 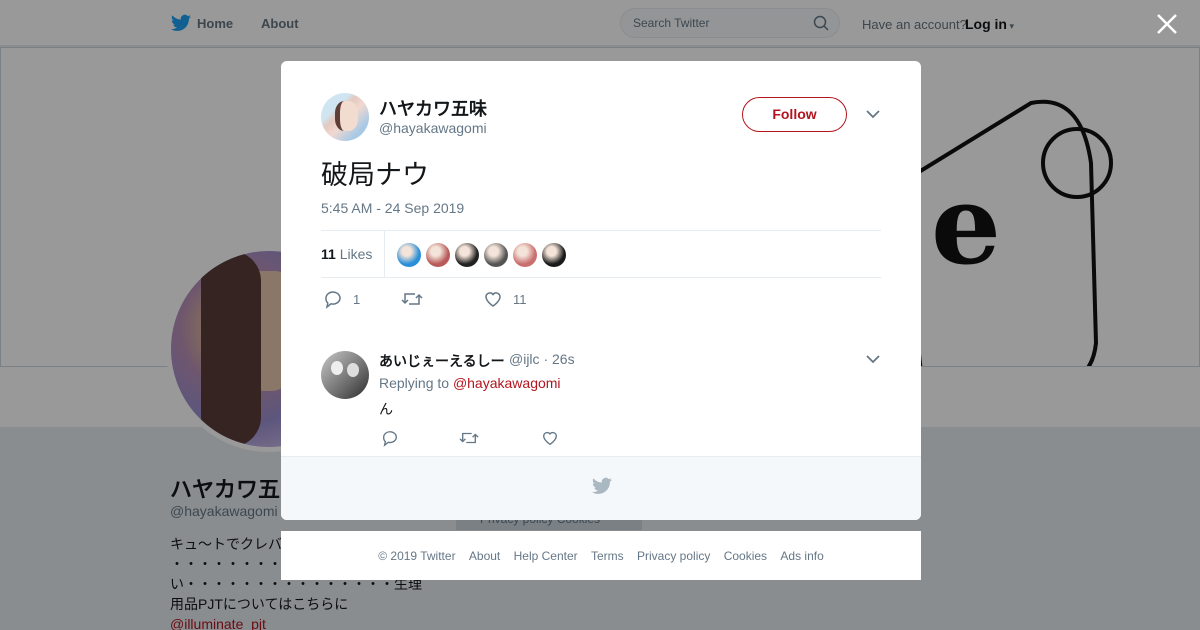 I want to click on reply-button, so click(x=391, y=439).